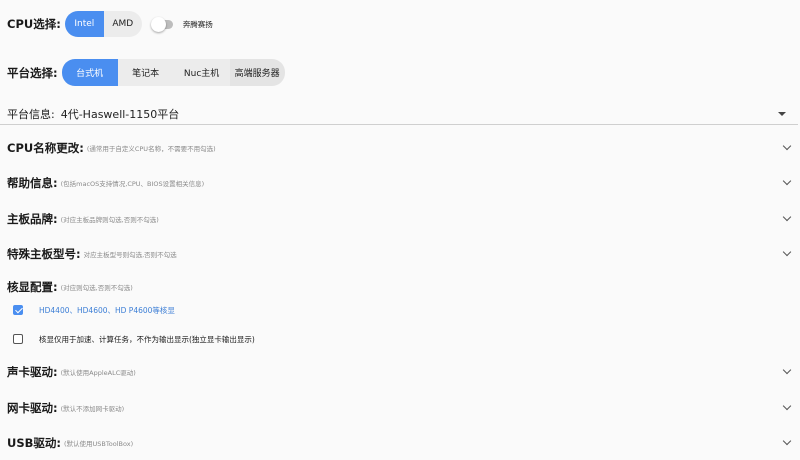 The image size is (800, 460). What do you see at coordinates (32, 408) in the screenshot?
I see `section-title: 网卡驱动:` at bounding box center [32, 408].